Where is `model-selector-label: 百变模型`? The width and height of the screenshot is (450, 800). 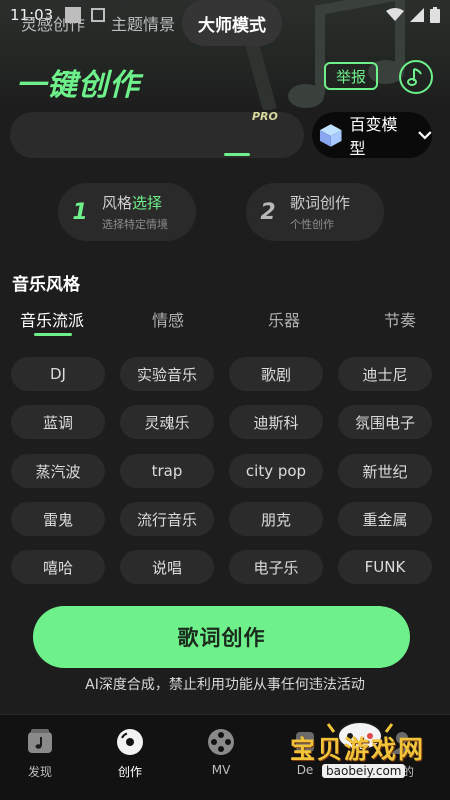 model-selector-label: 百变模型 is located at coordinates (373, 136).